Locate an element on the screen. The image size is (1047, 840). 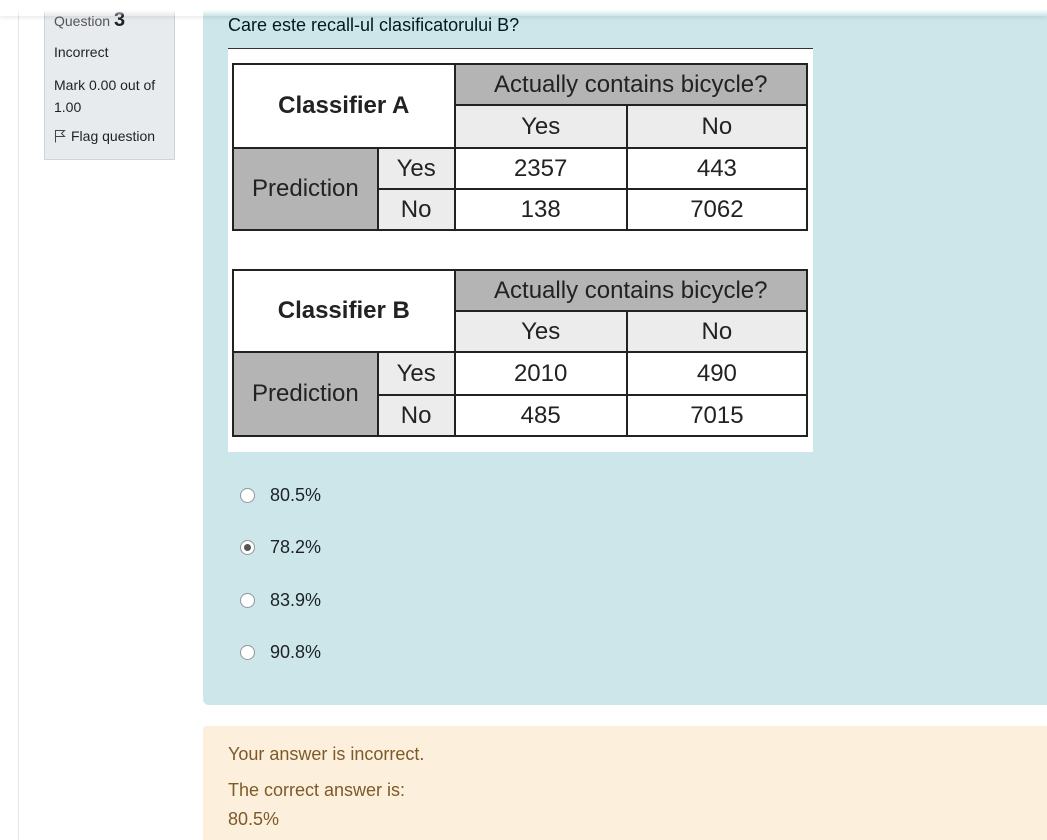
question-state: Incorrect is located at coordinates (81, 52).